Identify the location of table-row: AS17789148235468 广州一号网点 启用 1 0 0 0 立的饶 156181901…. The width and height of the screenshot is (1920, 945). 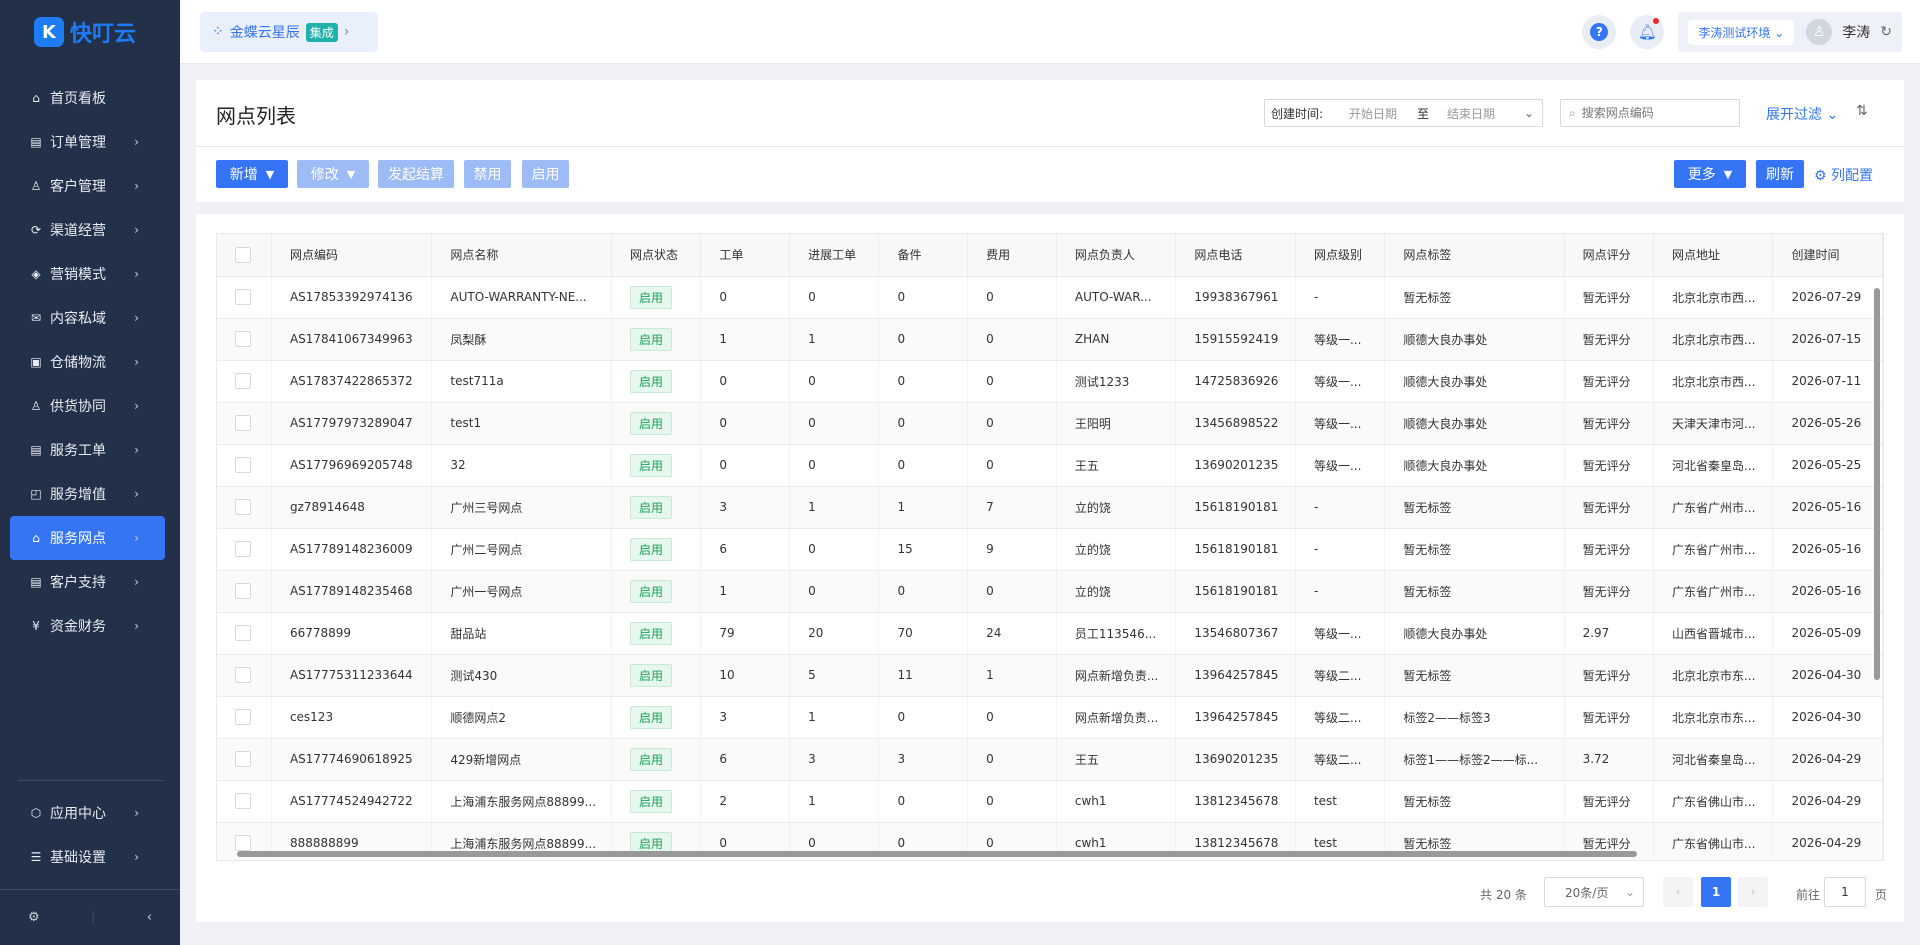
(1050, 591).